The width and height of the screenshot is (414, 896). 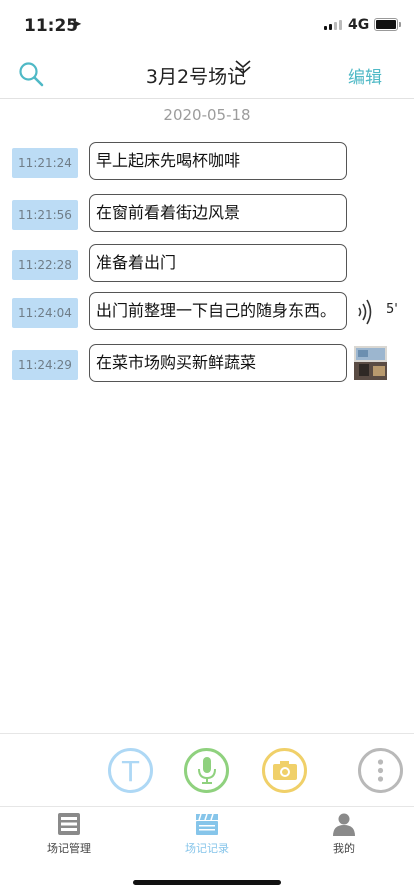 What do you see at coordinates (45, 265) in the screenshot?
I see `entry-timestamp: 11:22:28` at bounding box center [45, 265].